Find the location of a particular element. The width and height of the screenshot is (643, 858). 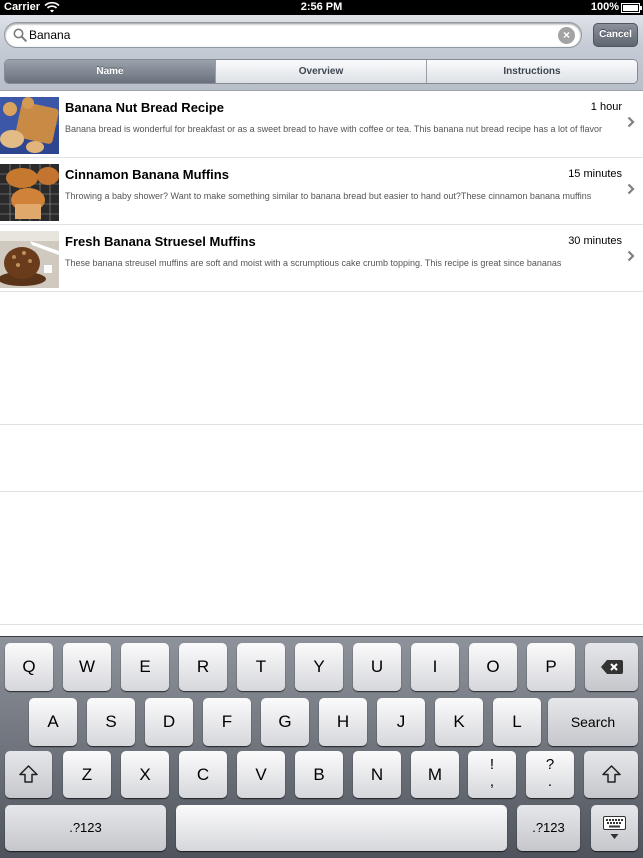

segment-instructions: Instructions is located at coordinates (531, 71).